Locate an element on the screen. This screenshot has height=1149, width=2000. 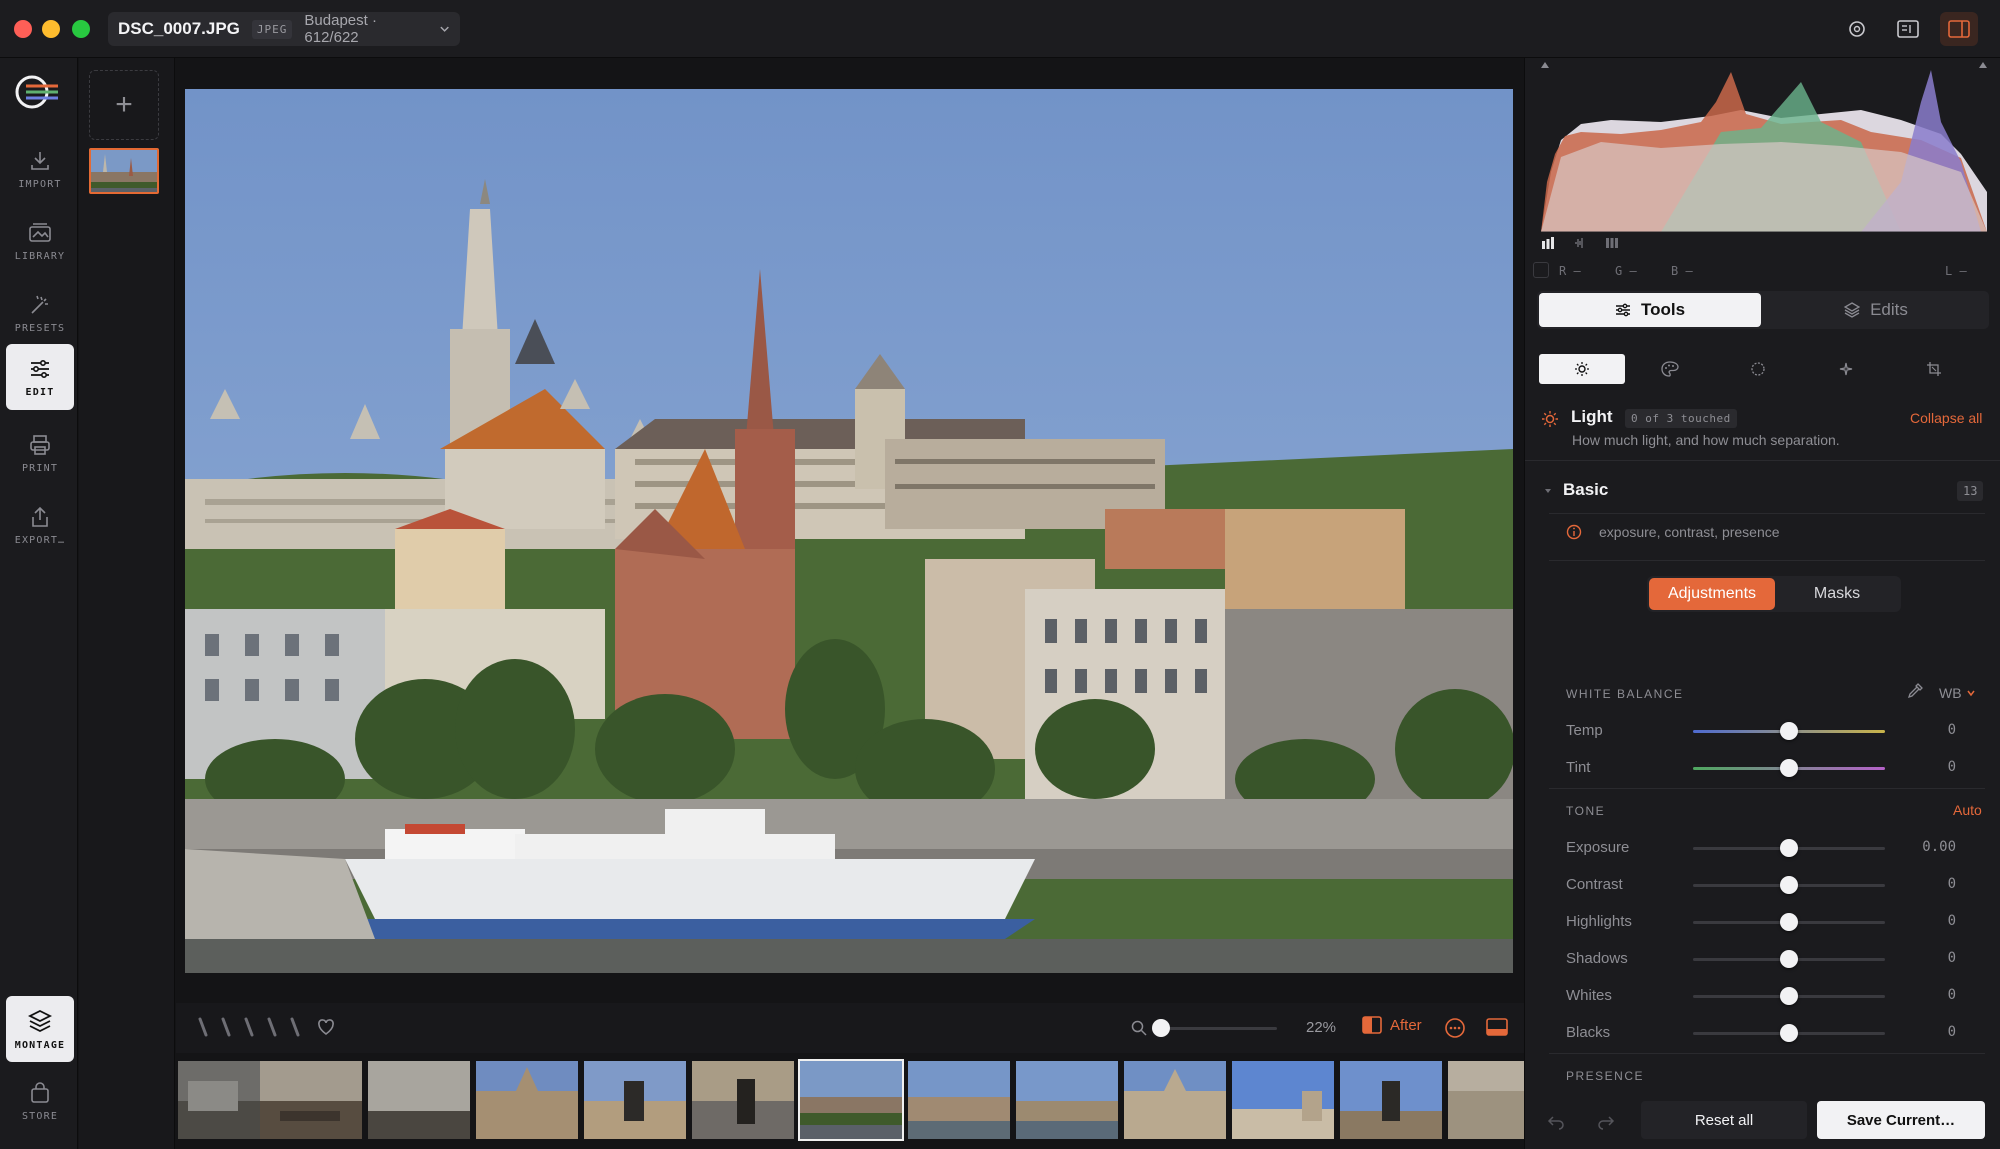
rail-item-import: IMPORT is located at coordinates (40, 169).